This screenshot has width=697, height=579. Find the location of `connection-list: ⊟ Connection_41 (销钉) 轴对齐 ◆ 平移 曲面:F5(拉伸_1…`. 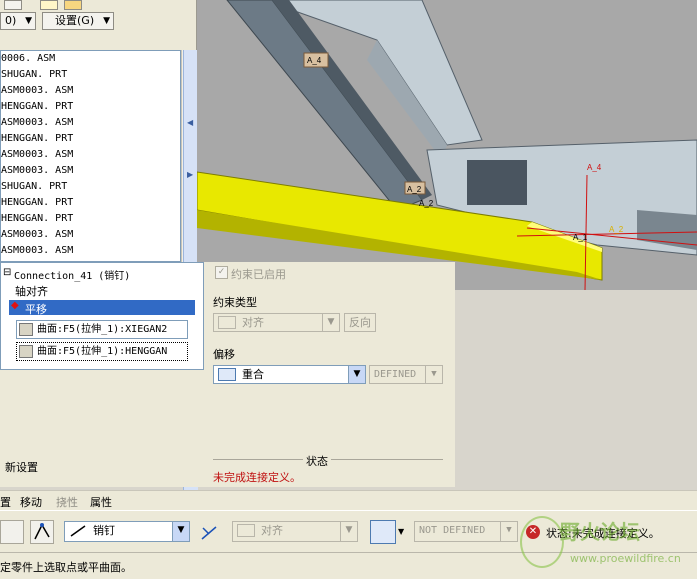

connection-list: ⊟ Connection_41 (销钉) 轴对齐 ◆ 平移 曲面:F5(拉伸_1… is located at coordinates (102, 316).